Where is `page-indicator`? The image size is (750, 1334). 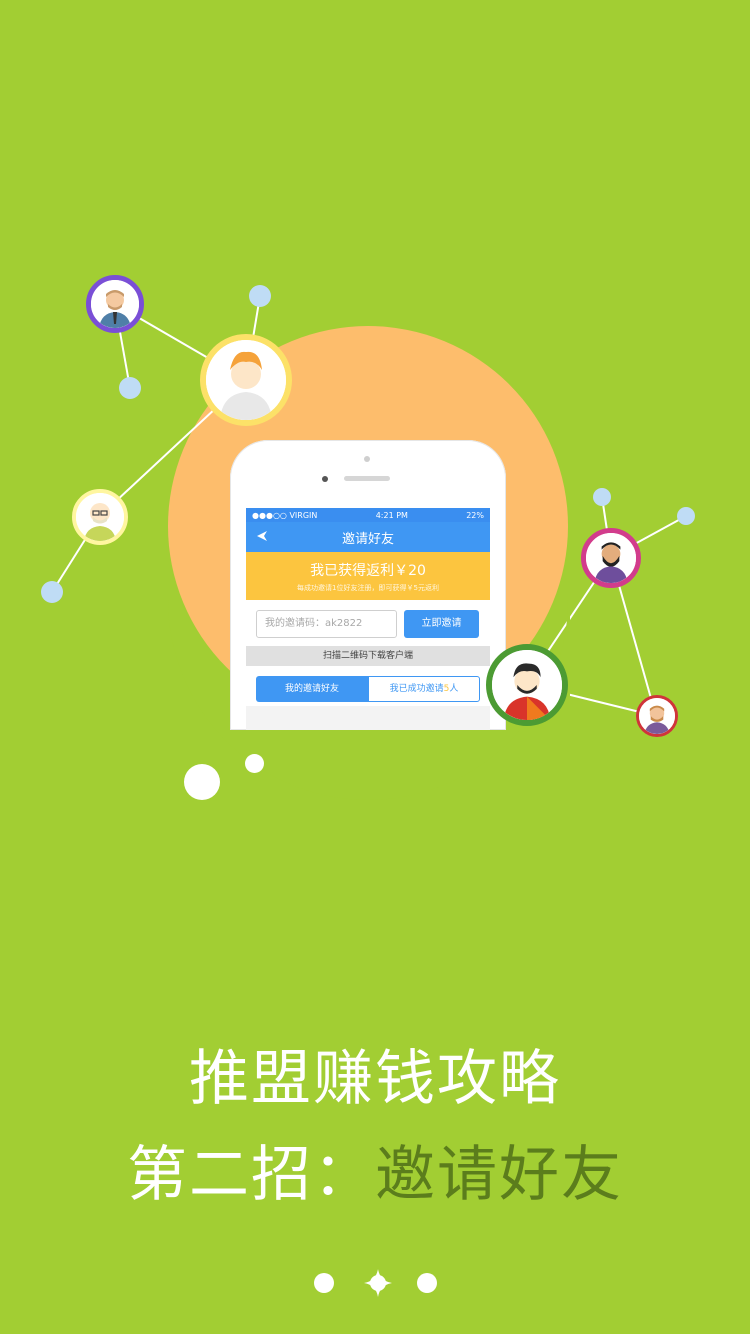
page-indicator is located at coordinates (375, 1283).